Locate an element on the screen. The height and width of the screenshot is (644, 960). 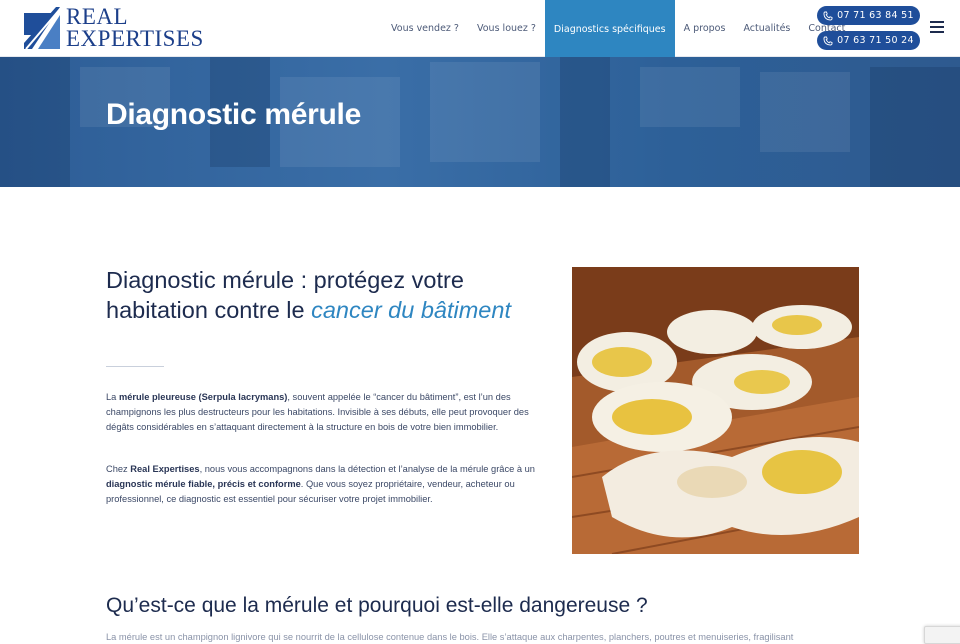
merule-photo is located at coordinates (715, 410).